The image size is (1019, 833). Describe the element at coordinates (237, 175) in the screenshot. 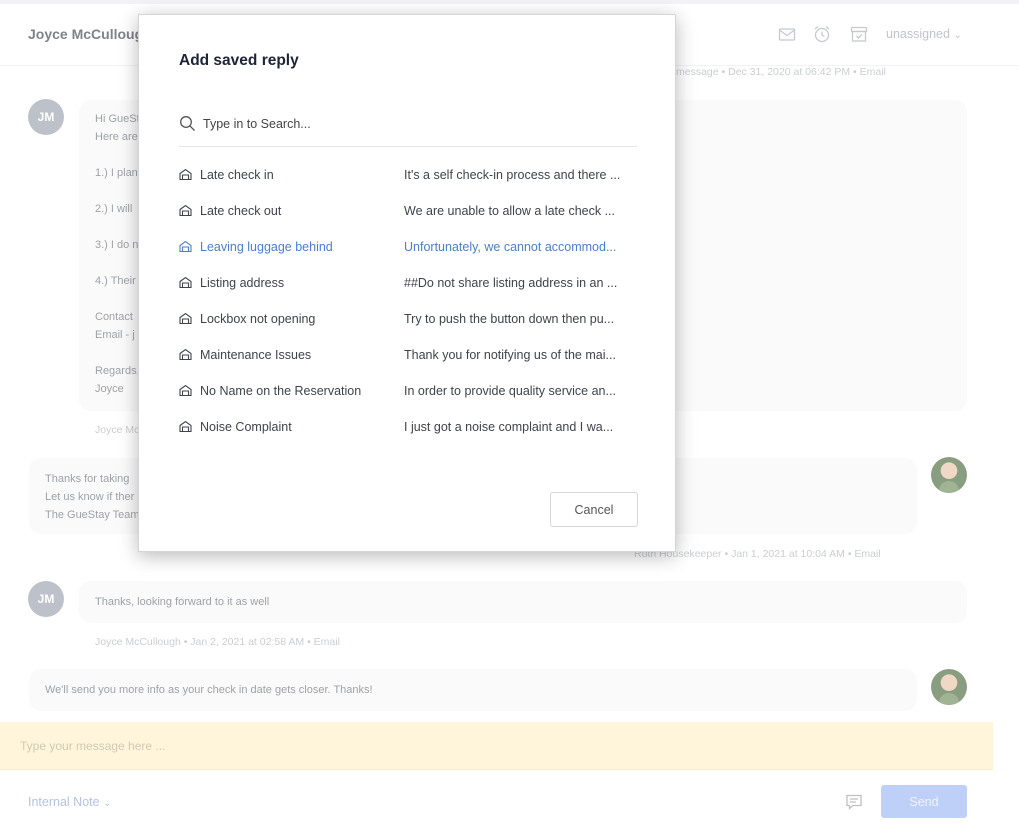

I see `saved-reply-name: Late check in` at that location.